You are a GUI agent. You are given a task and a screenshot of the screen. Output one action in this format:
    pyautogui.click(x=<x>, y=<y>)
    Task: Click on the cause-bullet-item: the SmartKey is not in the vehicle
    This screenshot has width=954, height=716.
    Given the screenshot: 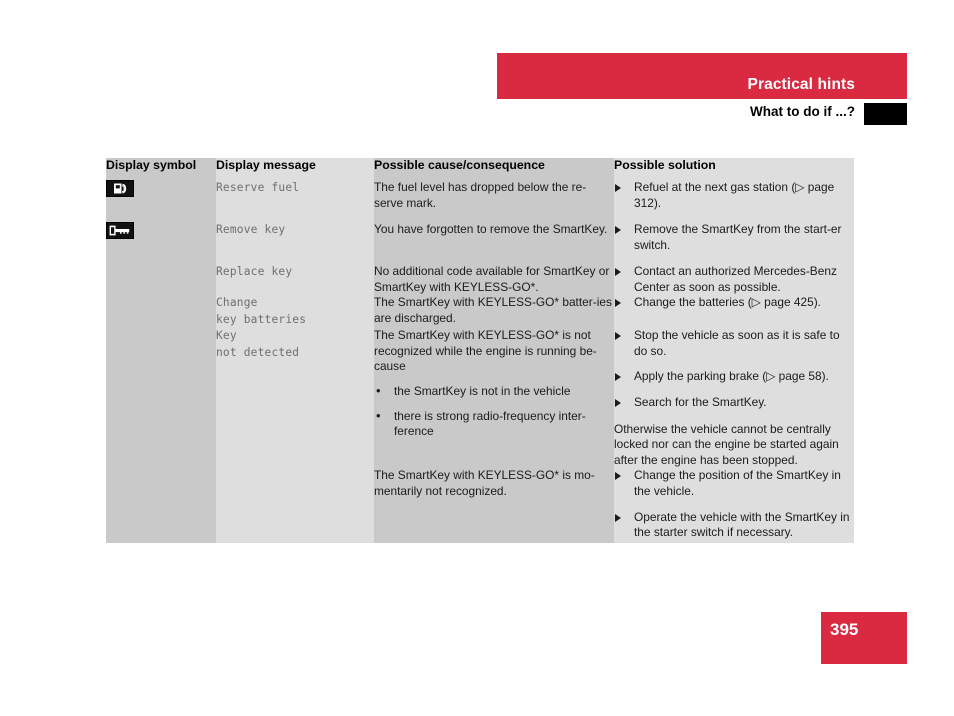 What is the action you would take?
    pyautogui.click(x=494, y=391)
    